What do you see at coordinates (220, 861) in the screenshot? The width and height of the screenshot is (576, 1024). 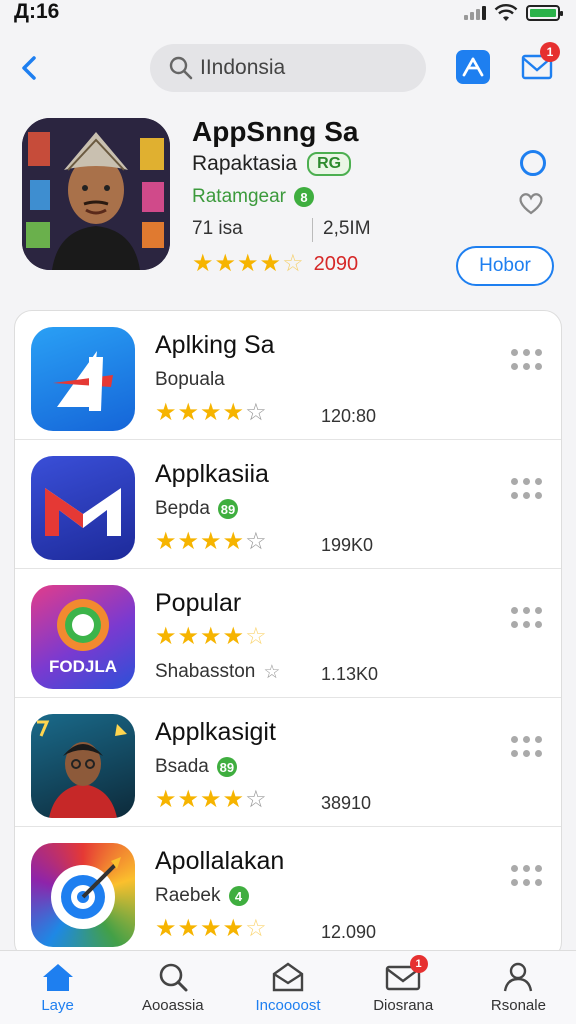 I see `app-title: Apollalakan` at bounding box center [220, 861].